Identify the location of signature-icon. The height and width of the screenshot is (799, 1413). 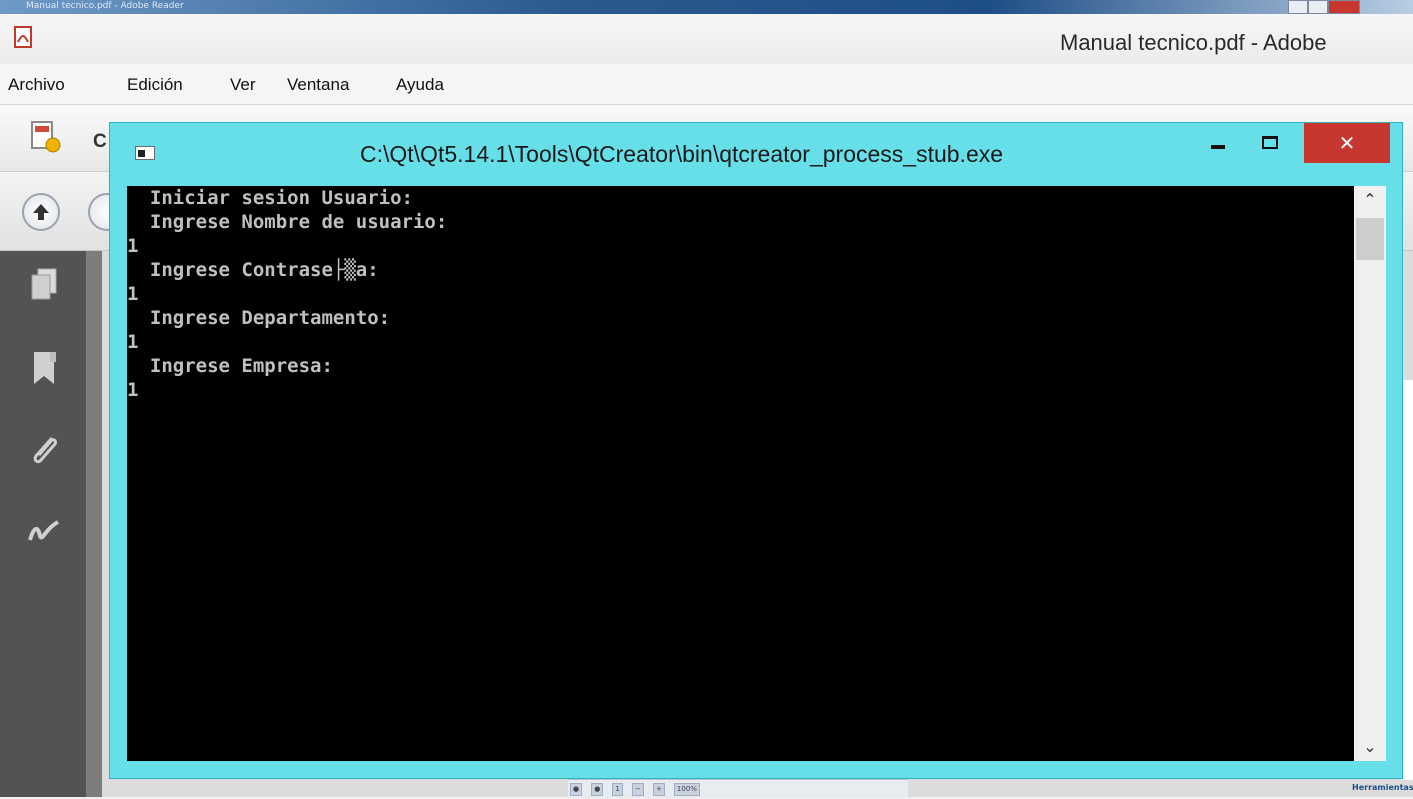
(44, 532).